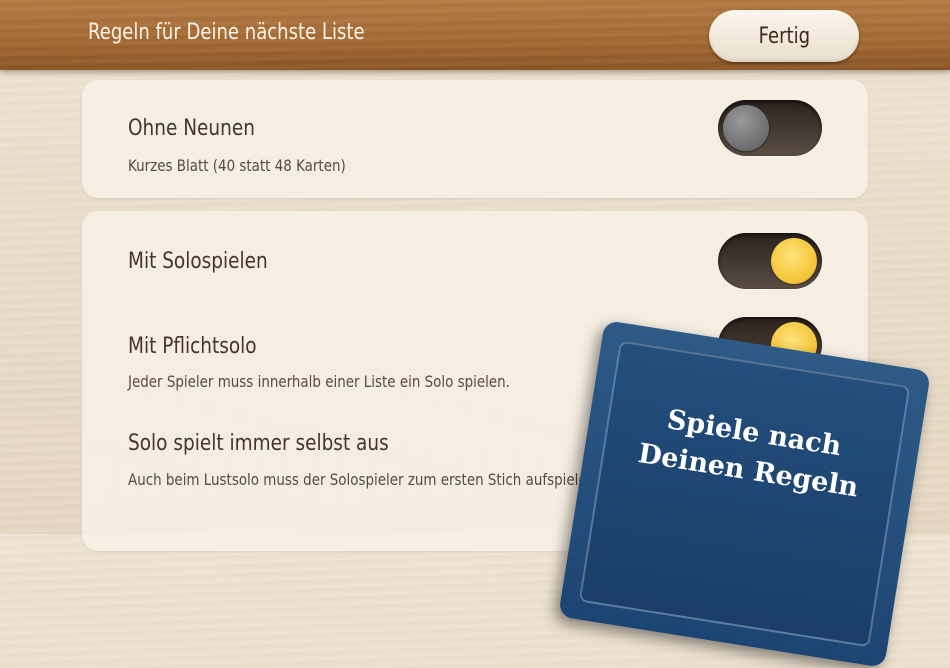 The width and height of the screenshot is (950, 668). Describe the element at coordinates (192, 346) in the screenshot. I see `rule-title-mit-pflichtsolo: Mit Pflichtsolo` at that location.